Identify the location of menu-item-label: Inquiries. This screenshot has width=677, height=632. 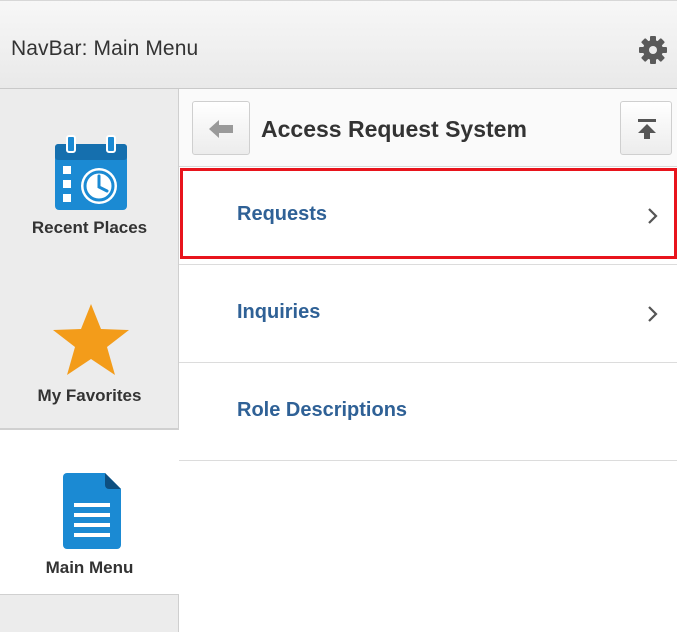
(279, 312).